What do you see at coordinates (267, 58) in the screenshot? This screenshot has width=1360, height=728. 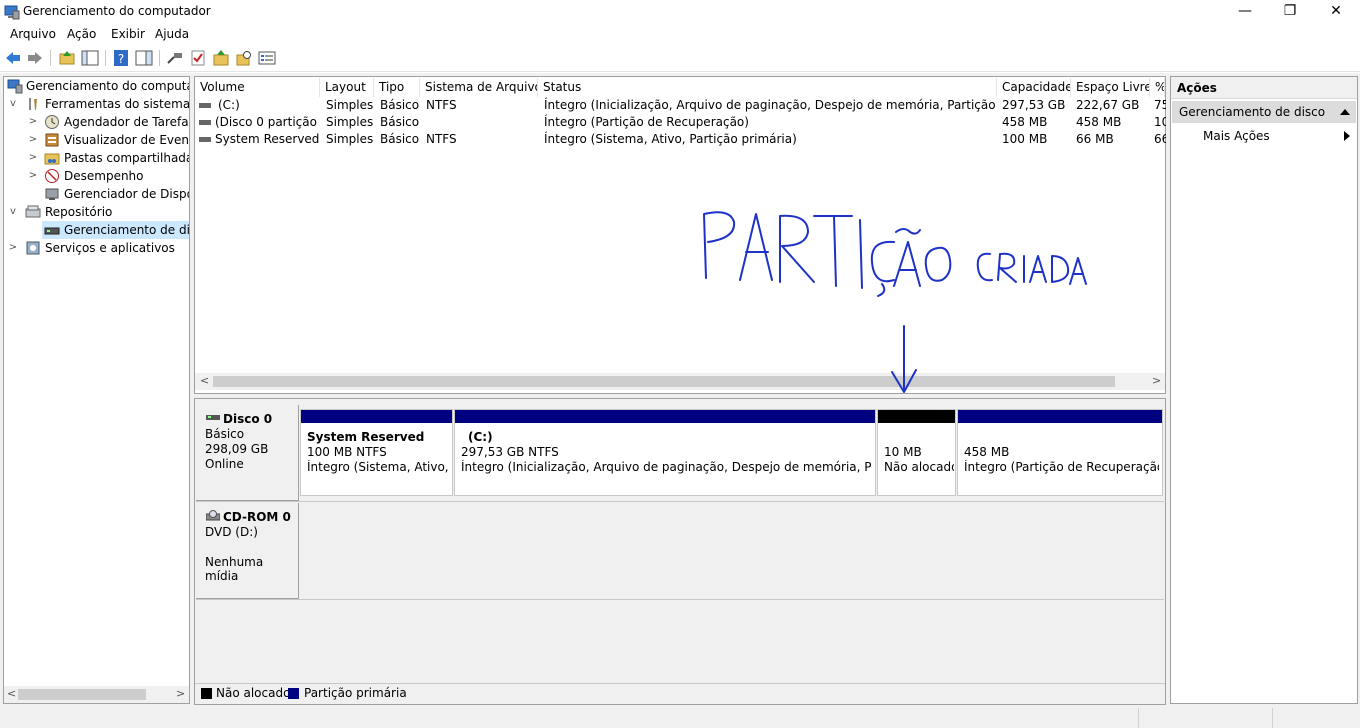 I see `properties-icon` at bounding box center [267, 58].